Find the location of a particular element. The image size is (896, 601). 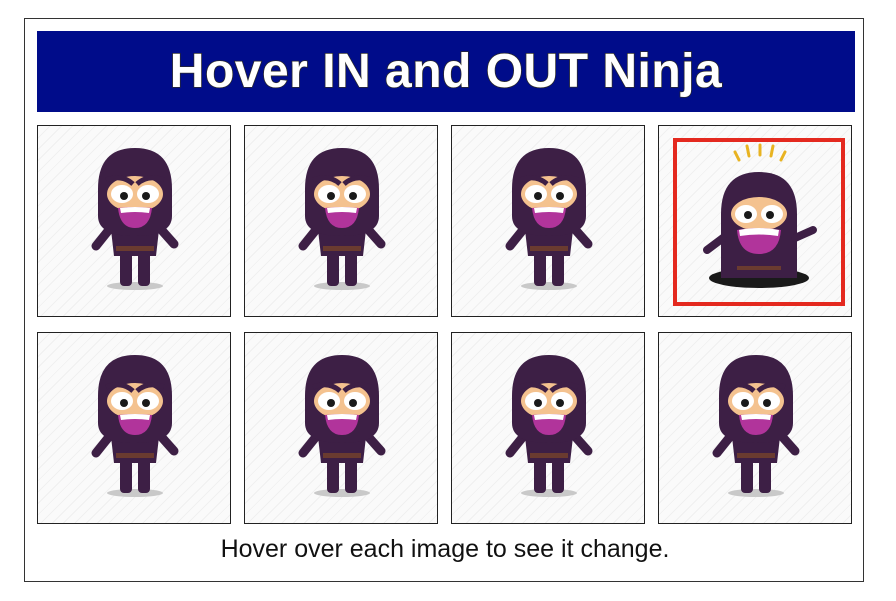

title-banner: Hover IN and OUT Ninja is located at coordinates (446, 71).